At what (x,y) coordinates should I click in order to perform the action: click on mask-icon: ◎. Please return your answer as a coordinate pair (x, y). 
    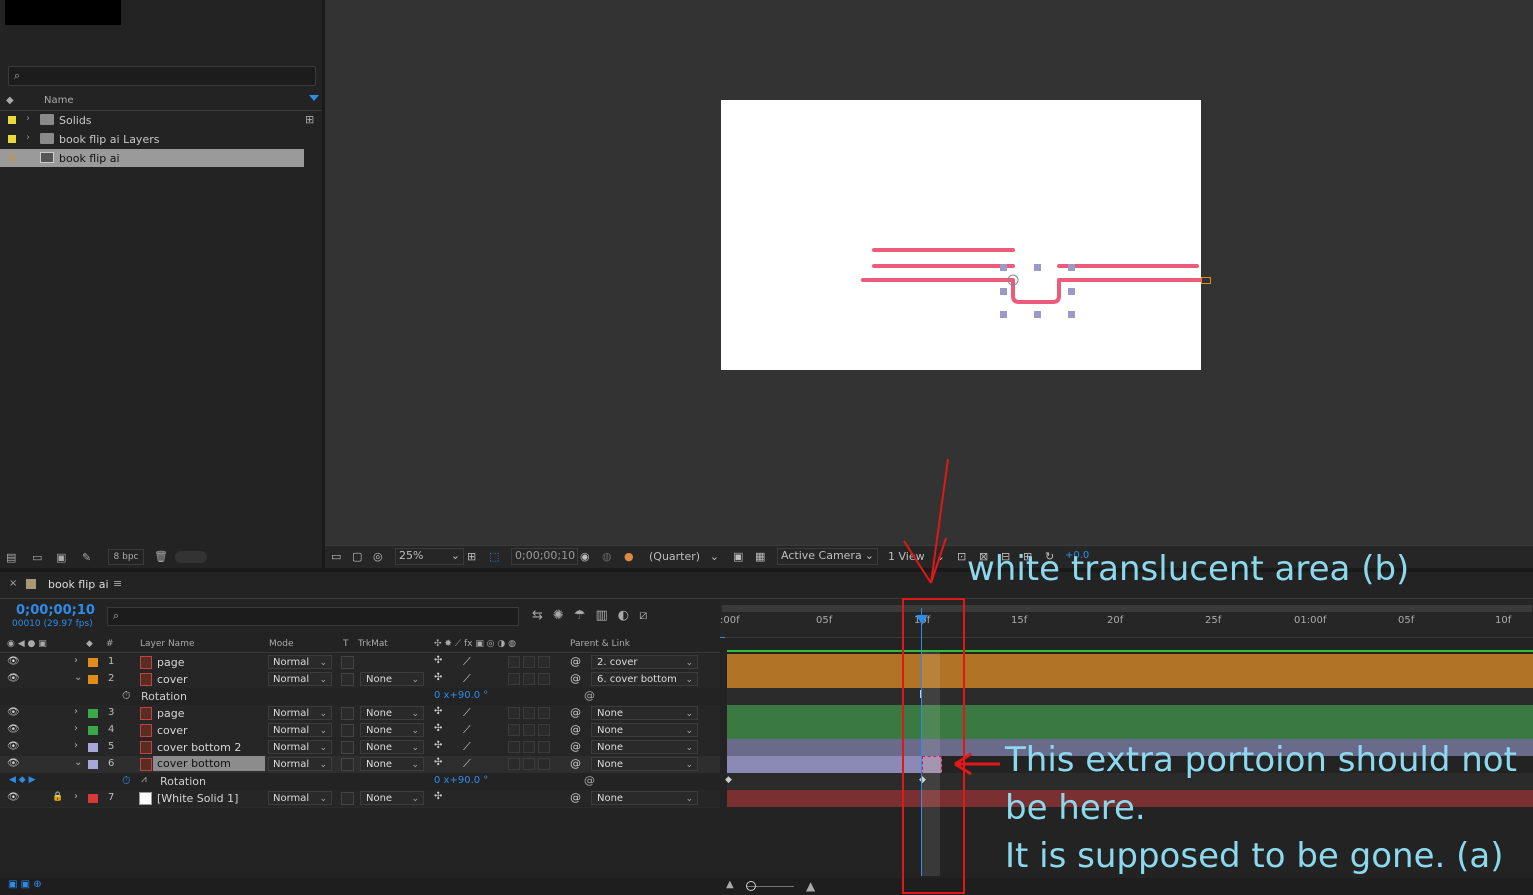
    Looking at the image, I should click on (378, 556).